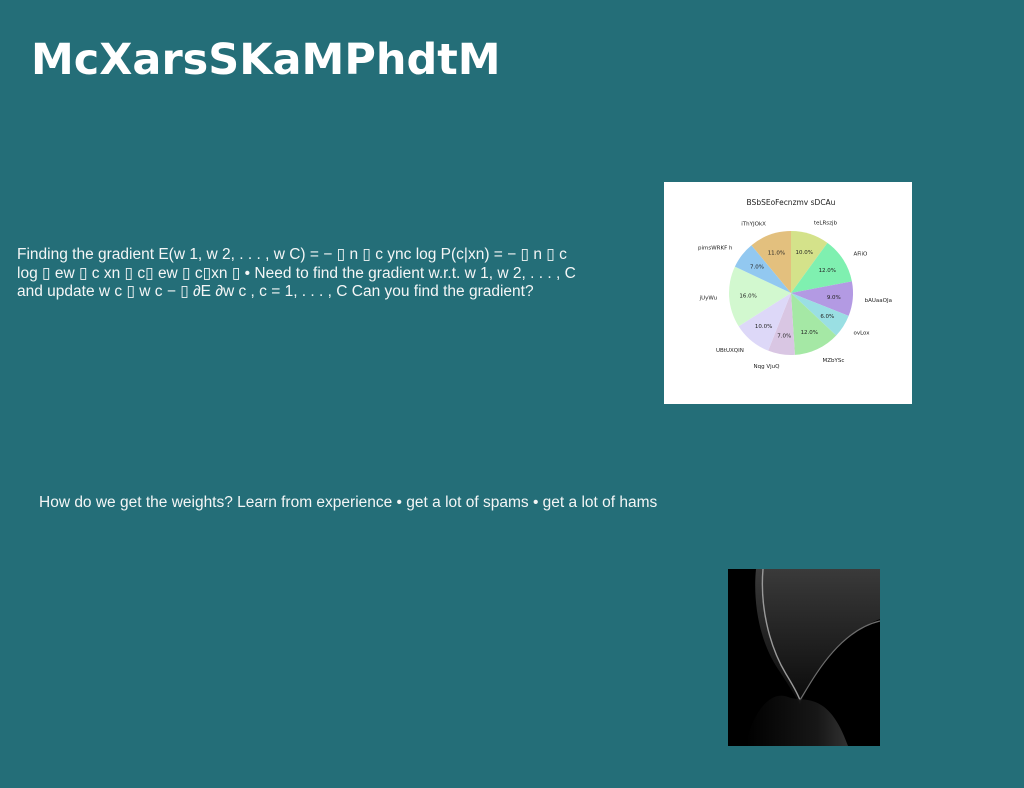  Describe the element at coordinates (878, 301) in the screenshot. I see `slice-category-label: bAUaaOJa` at that location.